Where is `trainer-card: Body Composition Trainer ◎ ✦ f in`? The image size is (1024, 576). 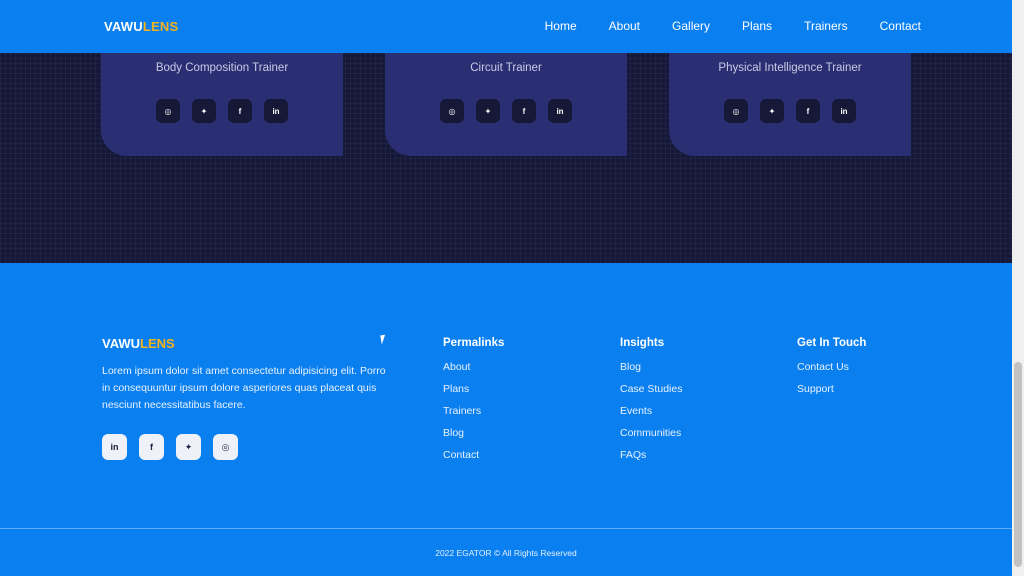
trainer-card: Body Composition Trainer ◎ ✦ f in is located at coordinates (222, 104).